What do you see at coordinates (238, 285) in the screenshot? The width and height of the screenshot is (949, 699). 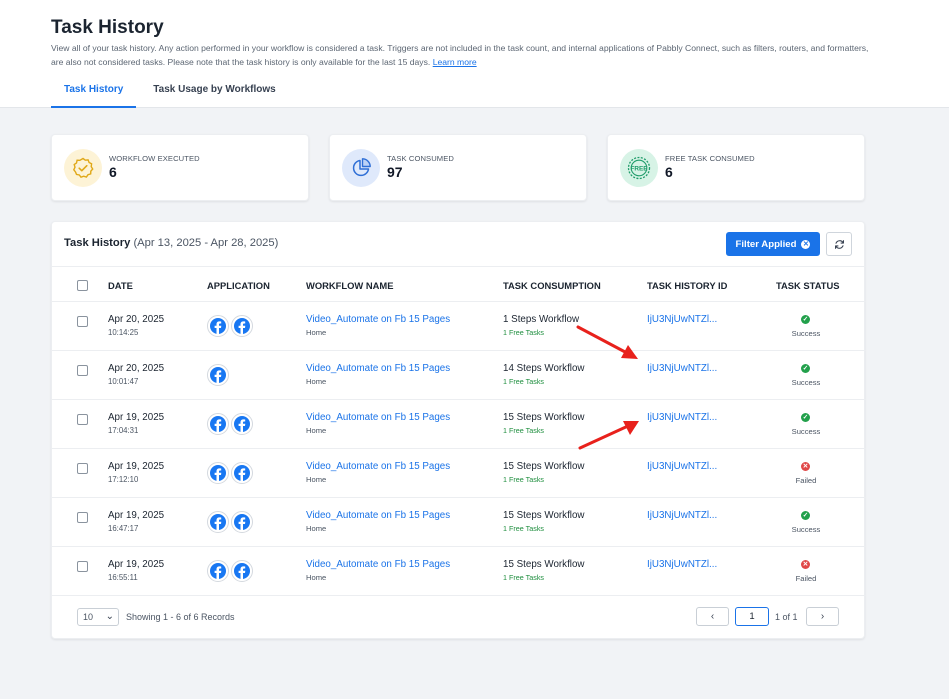 I see `column-header-application: APPLICATION` at bounding box center [238, 285].